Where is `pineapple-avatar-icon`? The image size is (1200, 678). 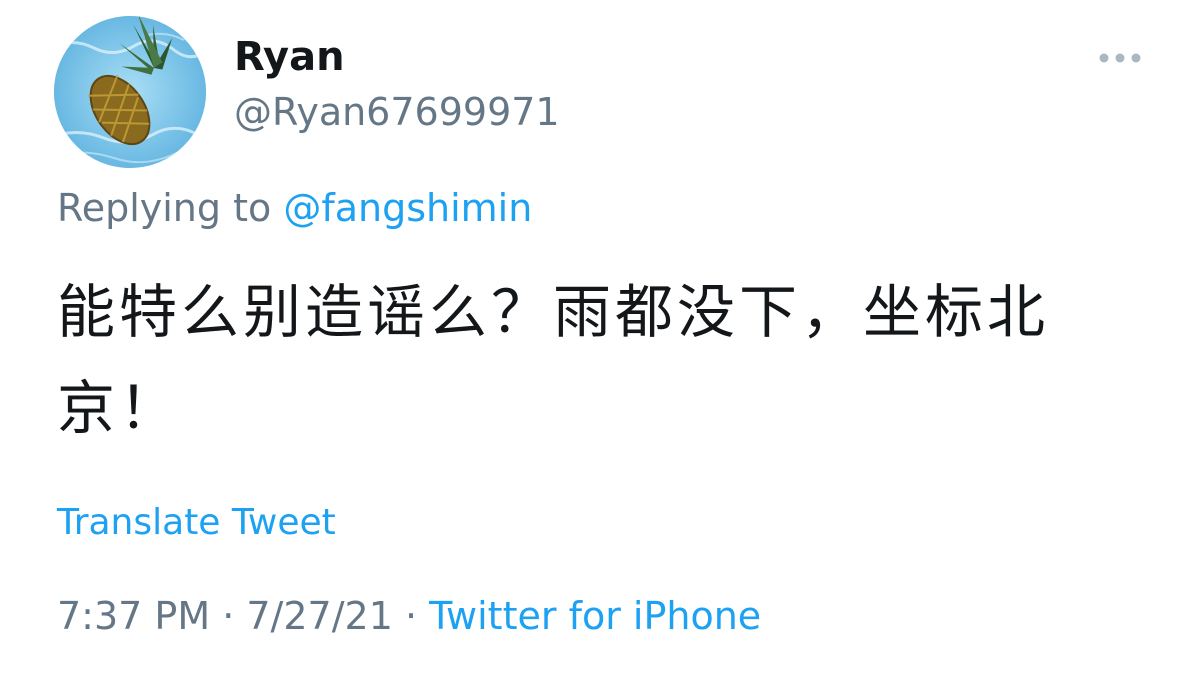 pineapple-avatar-icon is located at coordinates (130, 92).